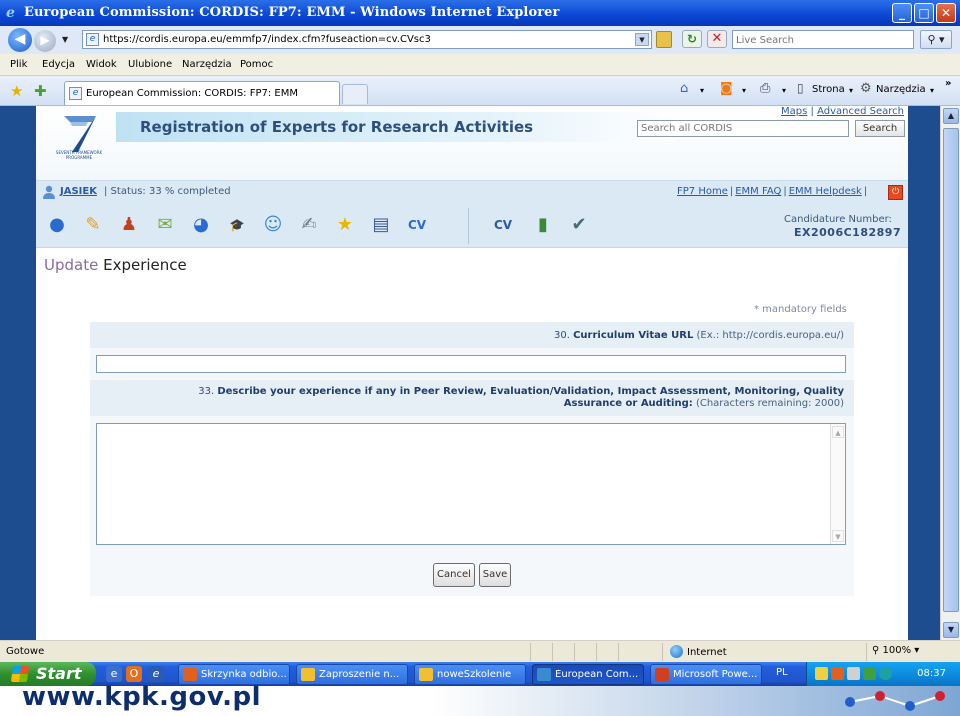  I want to click on live-search-box, so click(823, 39).